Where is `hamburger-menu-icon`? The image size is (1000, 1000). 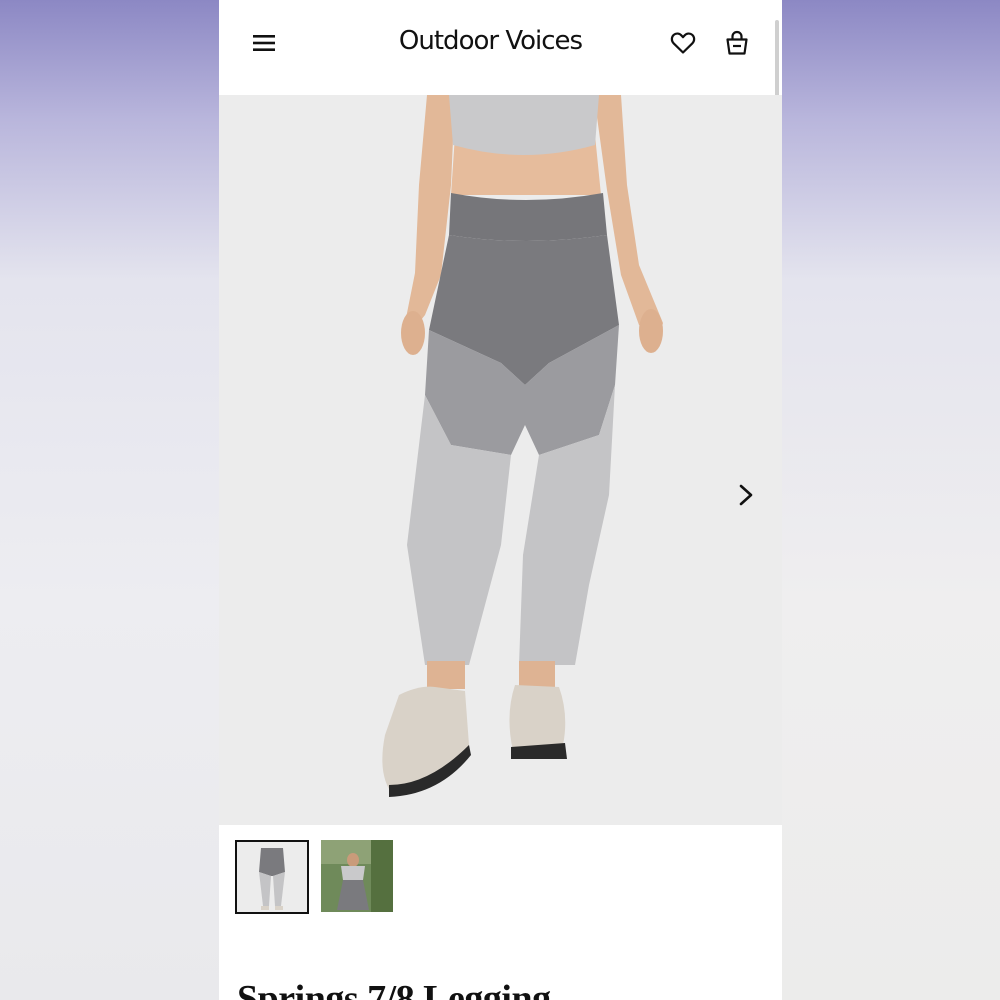 hamburger-menu-icon is located at coordinates (264, 43).